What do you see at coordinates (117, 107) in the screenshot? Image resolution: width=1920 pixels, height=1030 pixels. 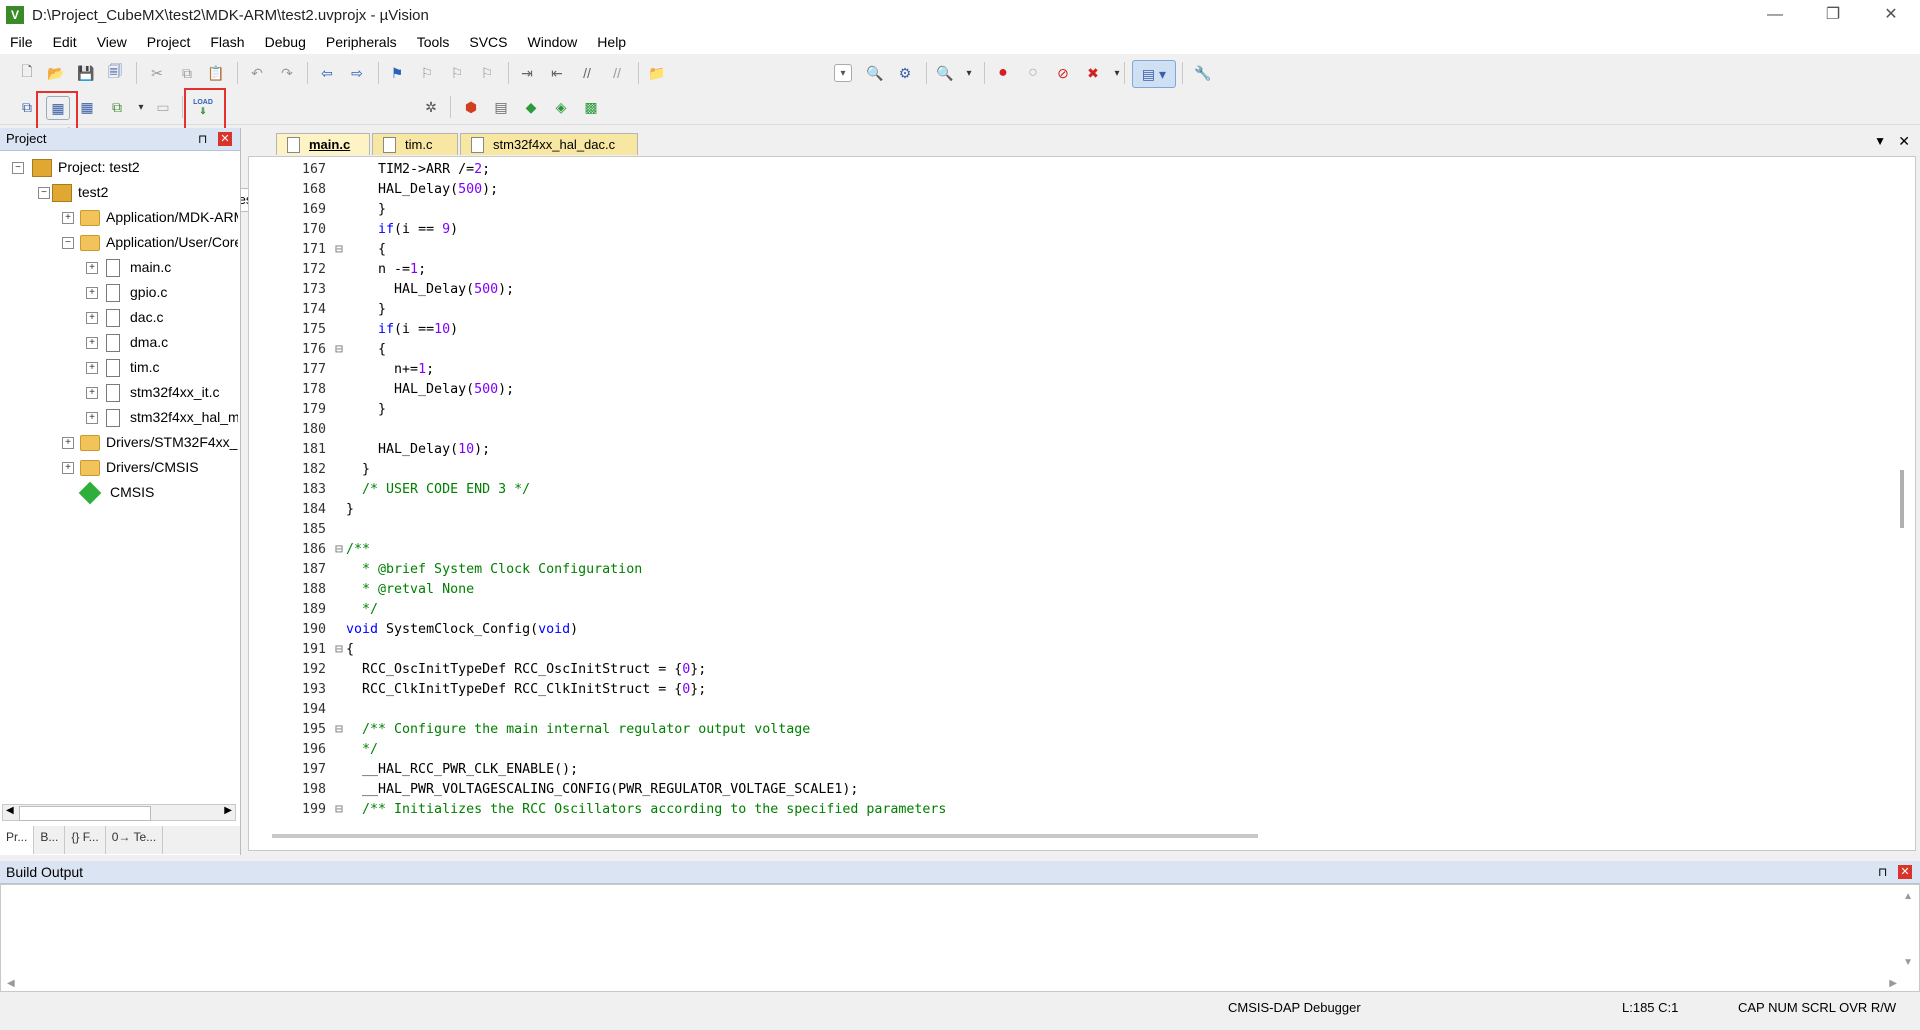 I see `batch-build-icon: ⧉` at bounding box center [117, 107].